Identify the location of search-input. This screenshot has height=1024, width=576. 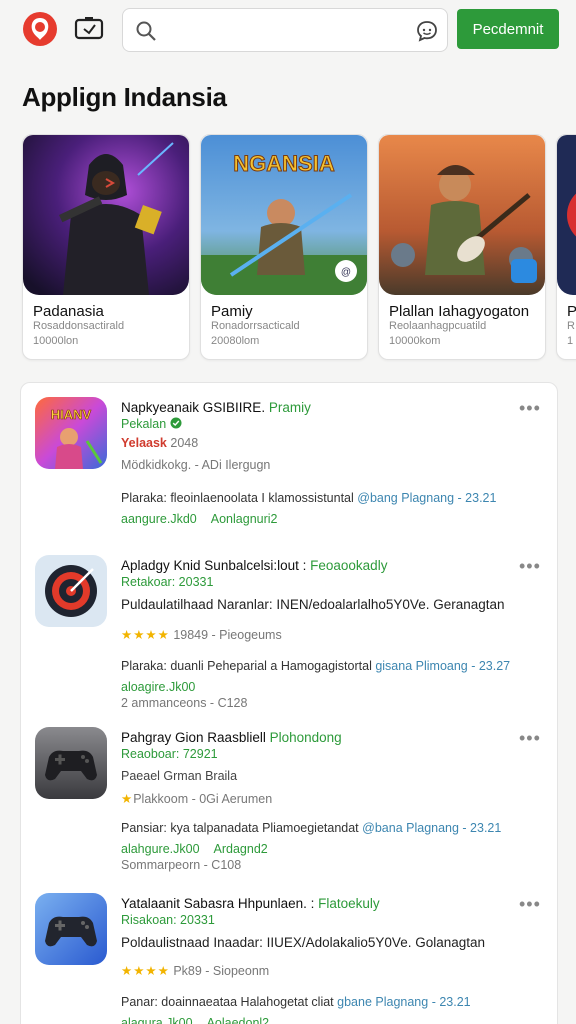
(285, 30).